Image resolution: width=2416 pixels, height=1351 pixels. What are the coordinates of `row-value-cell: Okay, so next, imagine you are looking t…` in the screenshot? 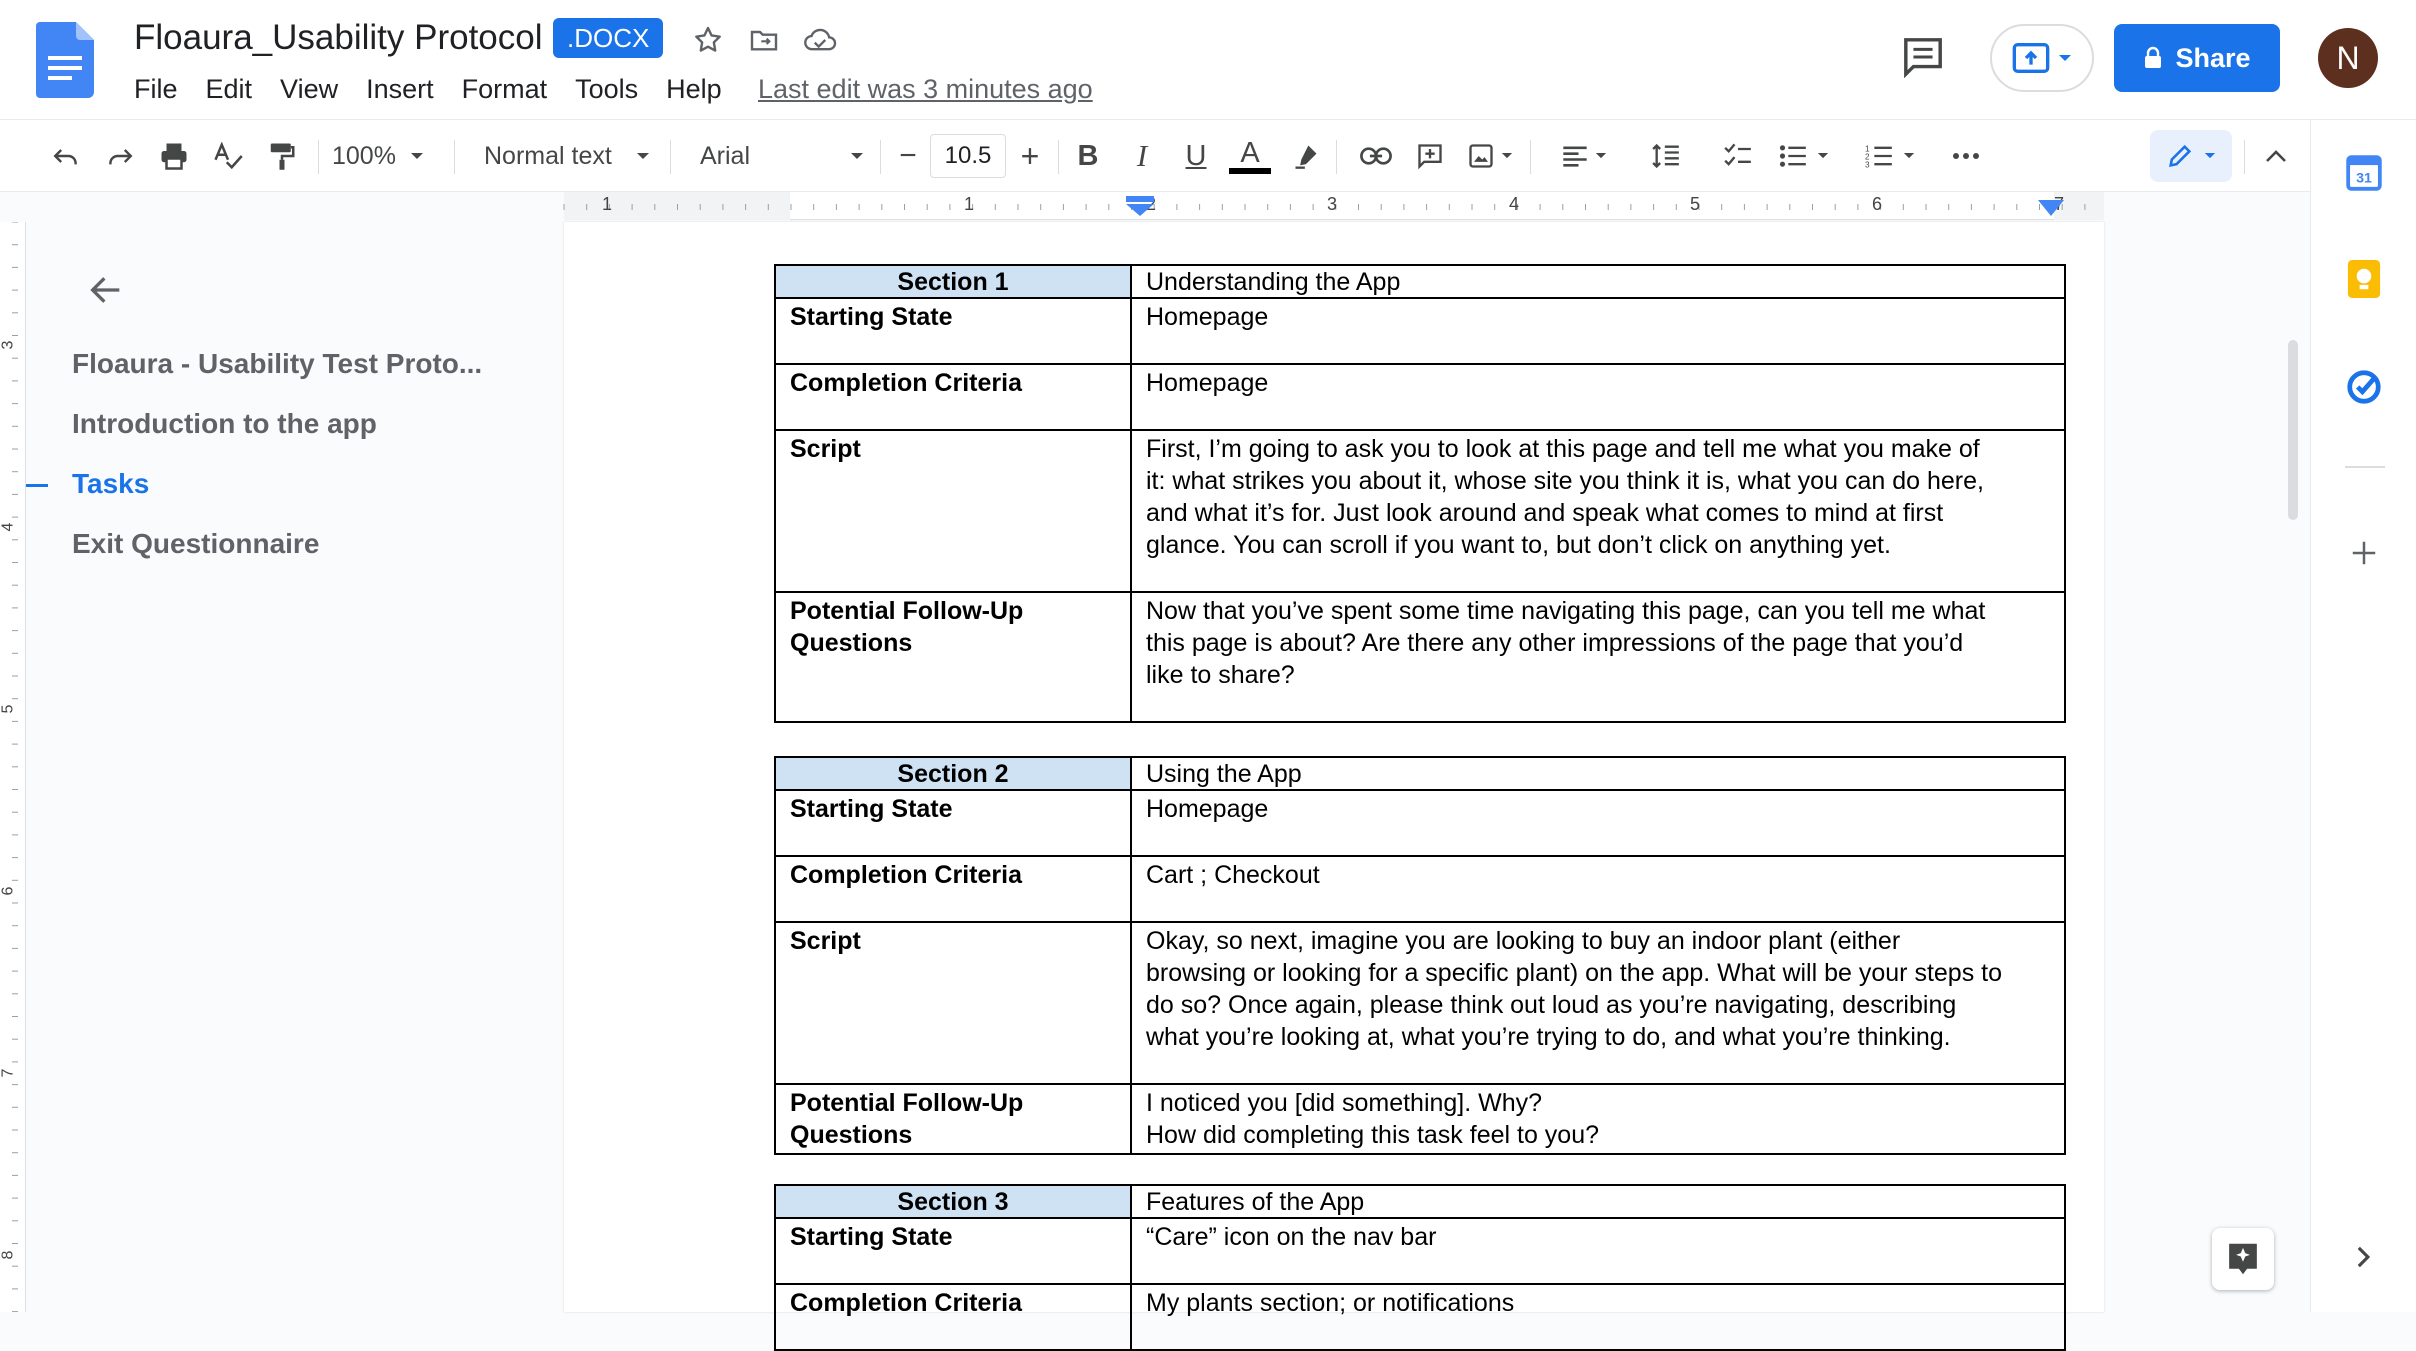 It's located at (1598, 1003).